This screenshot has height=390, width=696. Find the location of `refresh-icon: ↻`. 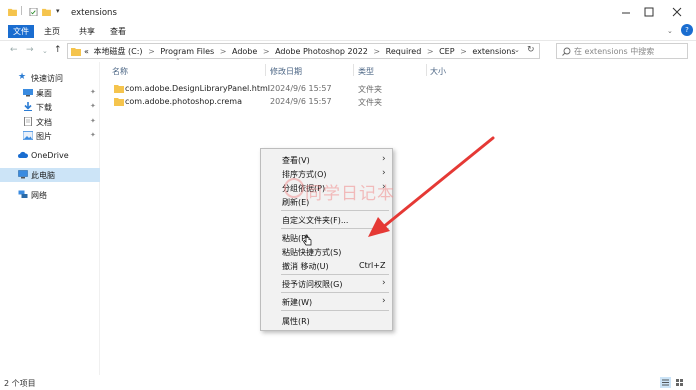

refresh-icon: ↻ is located at coordinates (531, 50).